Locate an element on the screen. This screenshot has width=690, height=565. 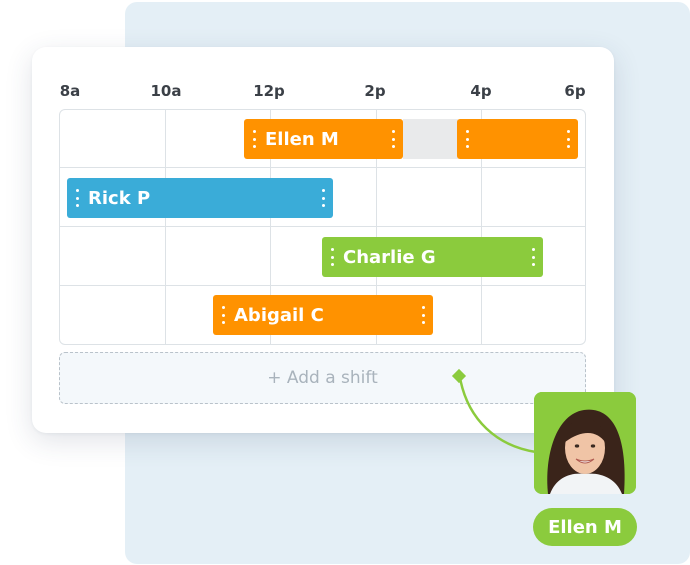
avatar is located at coordinates (585, 443).